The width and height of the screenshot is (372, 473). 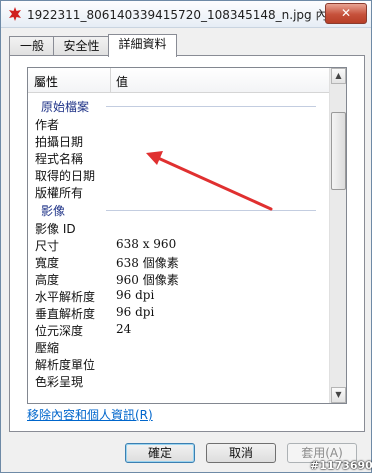 I want to click on property-name: 高度, so click(x=47, y=280).